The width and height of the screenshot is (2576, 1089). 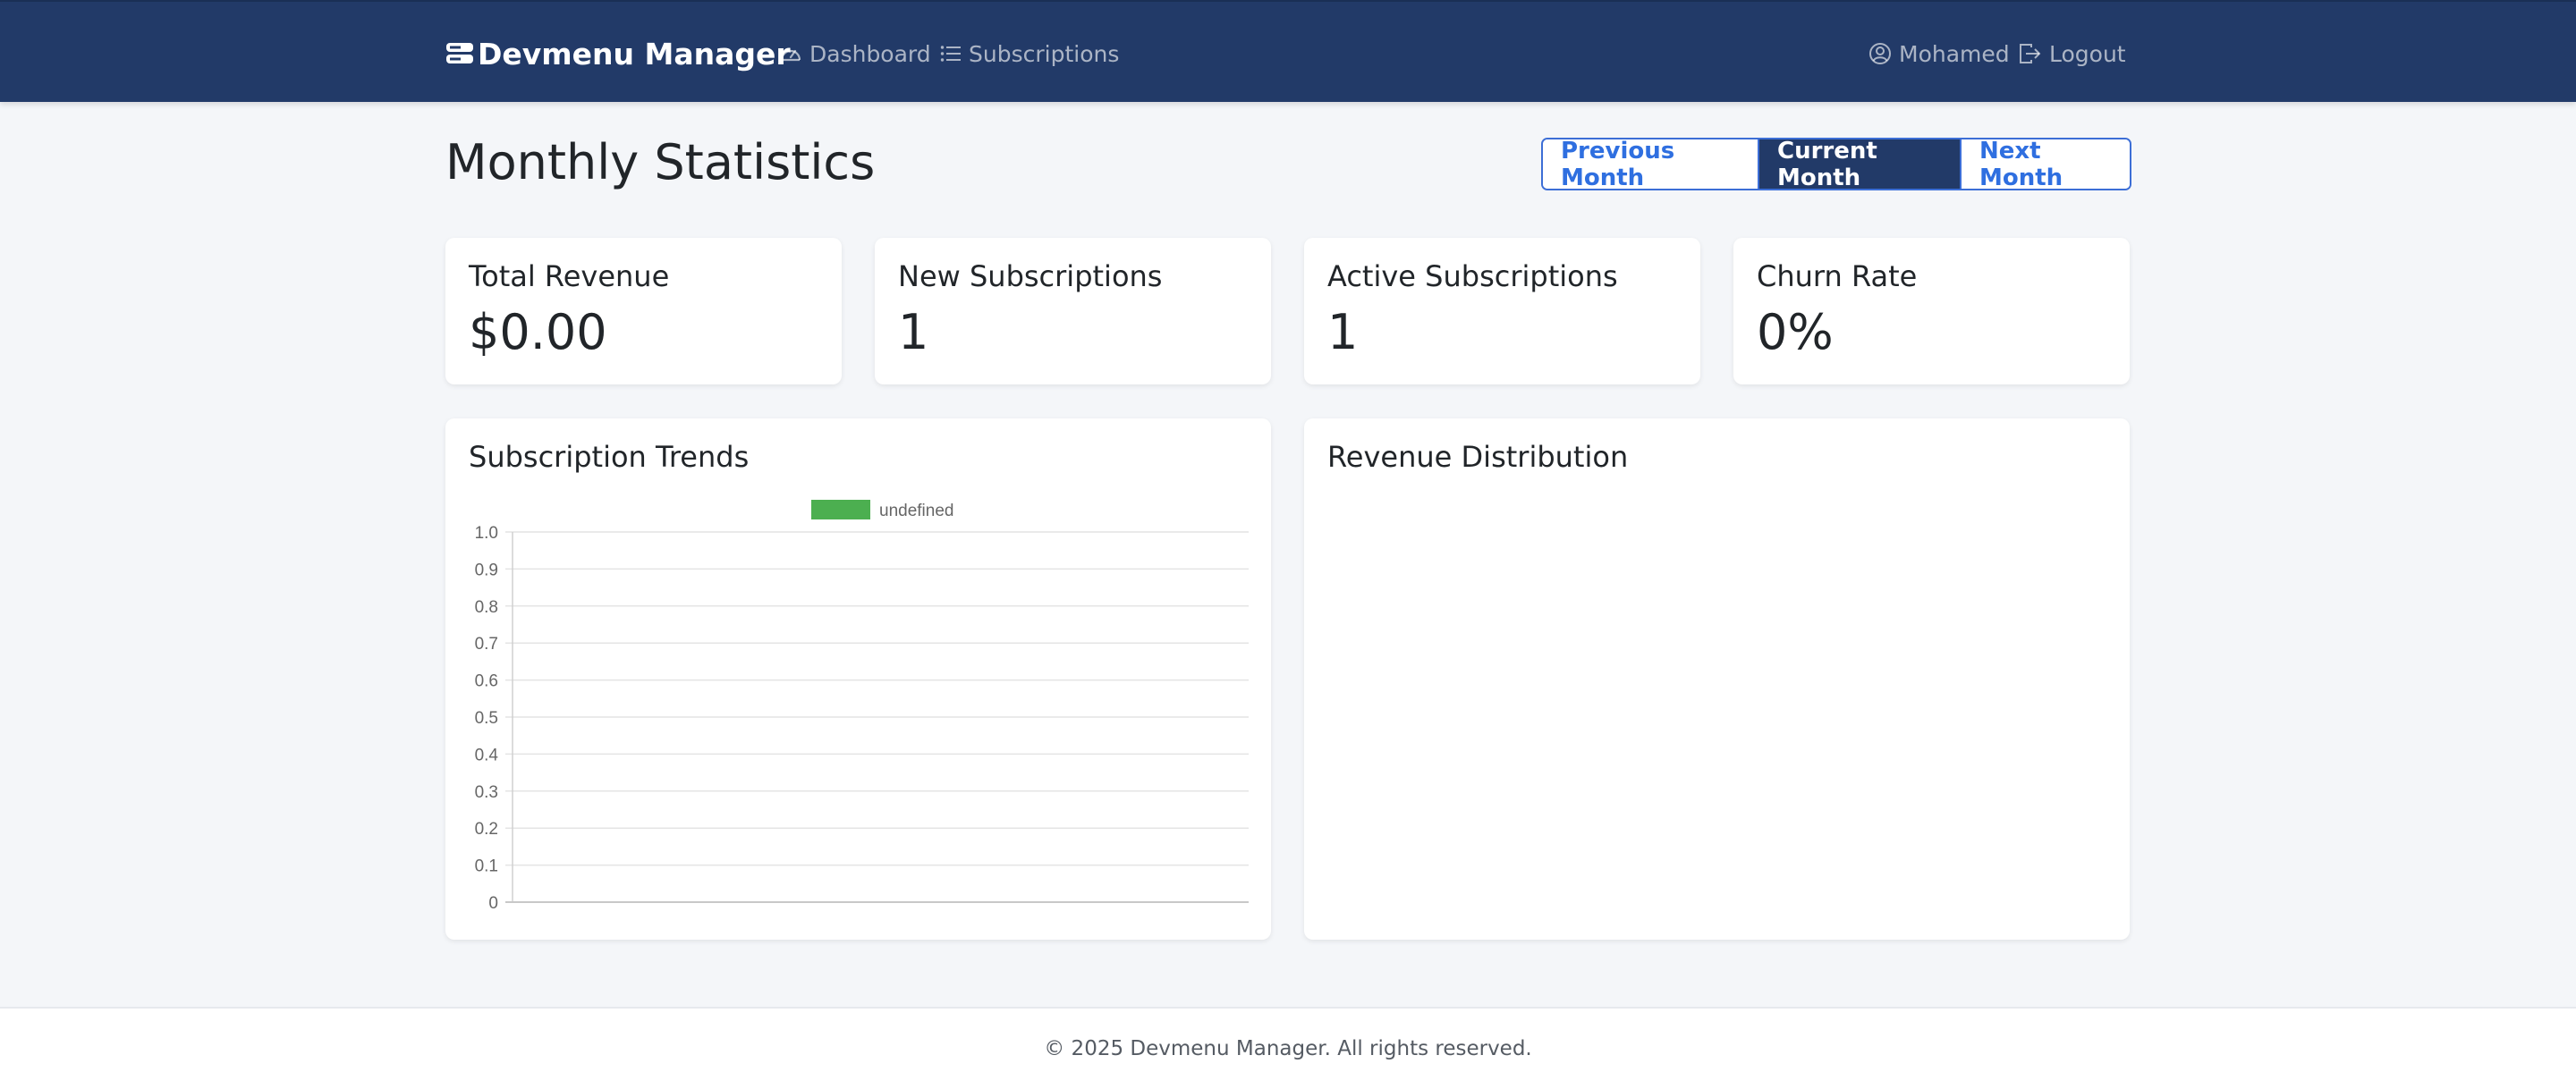 What do you see at coordinates (1954, 53) in the screenshot?
I see `nav-user-label: Mohamed` at bounding box center [1954, 53].